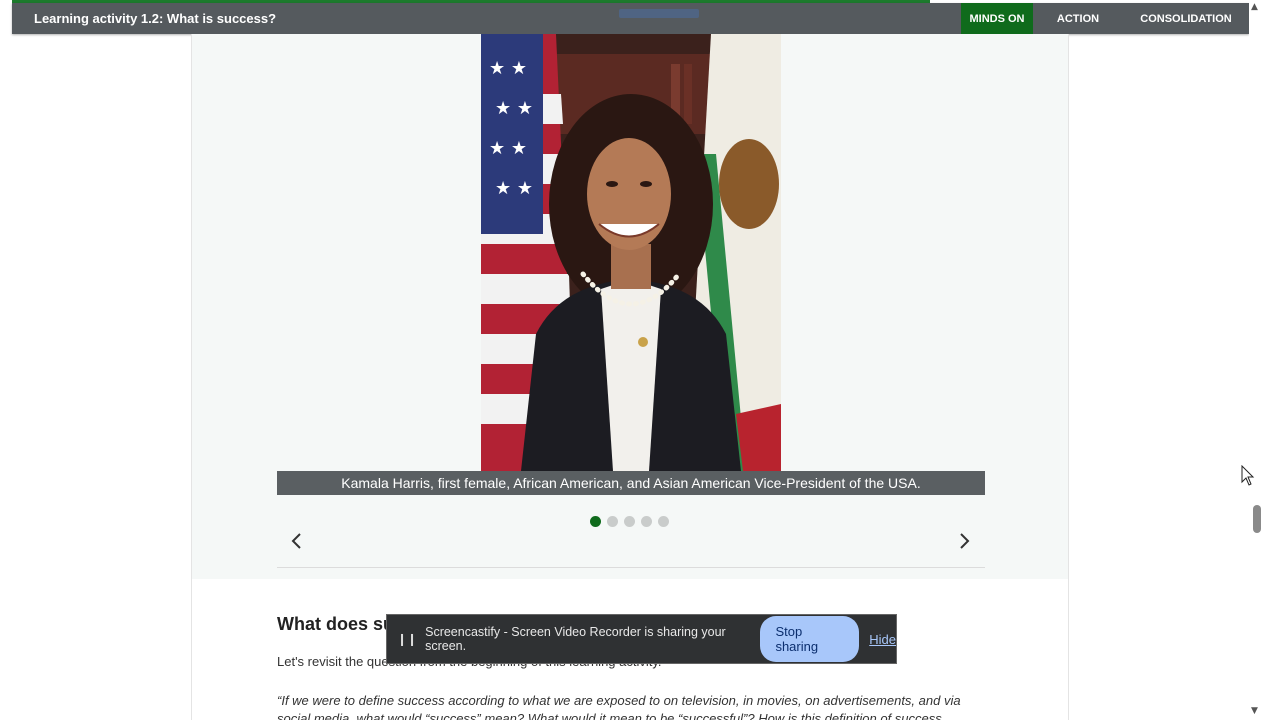 The width and height of the screenshot is (1280, 720). Describe the element at coordinates (882, 639) in the screenshot. I see `hide-link: Hide` at that location.